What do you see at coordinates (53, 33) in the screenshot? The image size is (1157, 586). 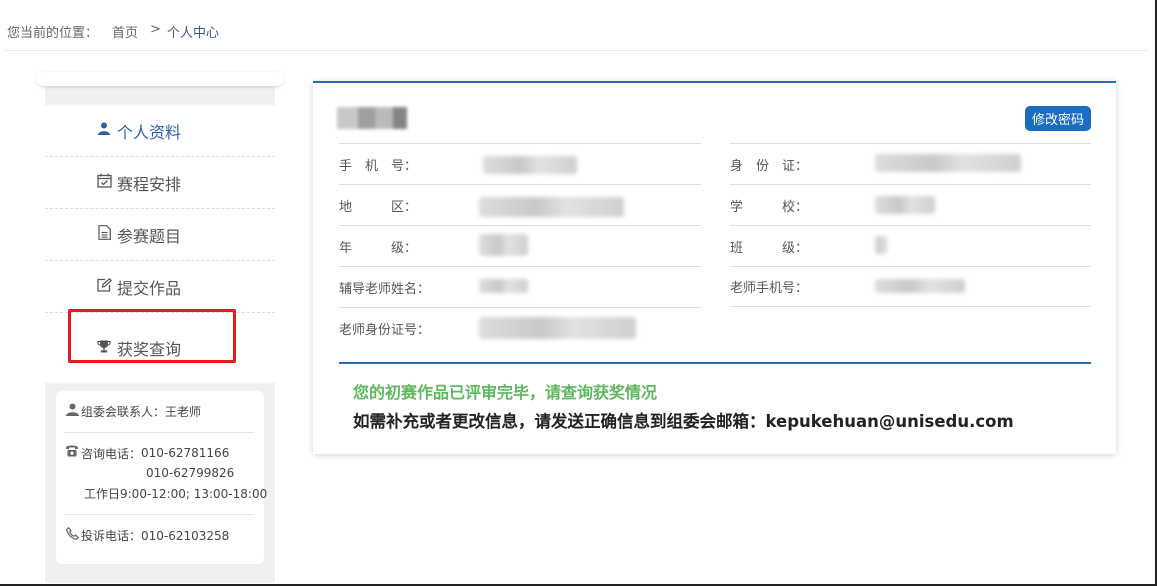 I see `breadcrumb-prefix: 您当前的位置：` at bounding box center [53, 33].